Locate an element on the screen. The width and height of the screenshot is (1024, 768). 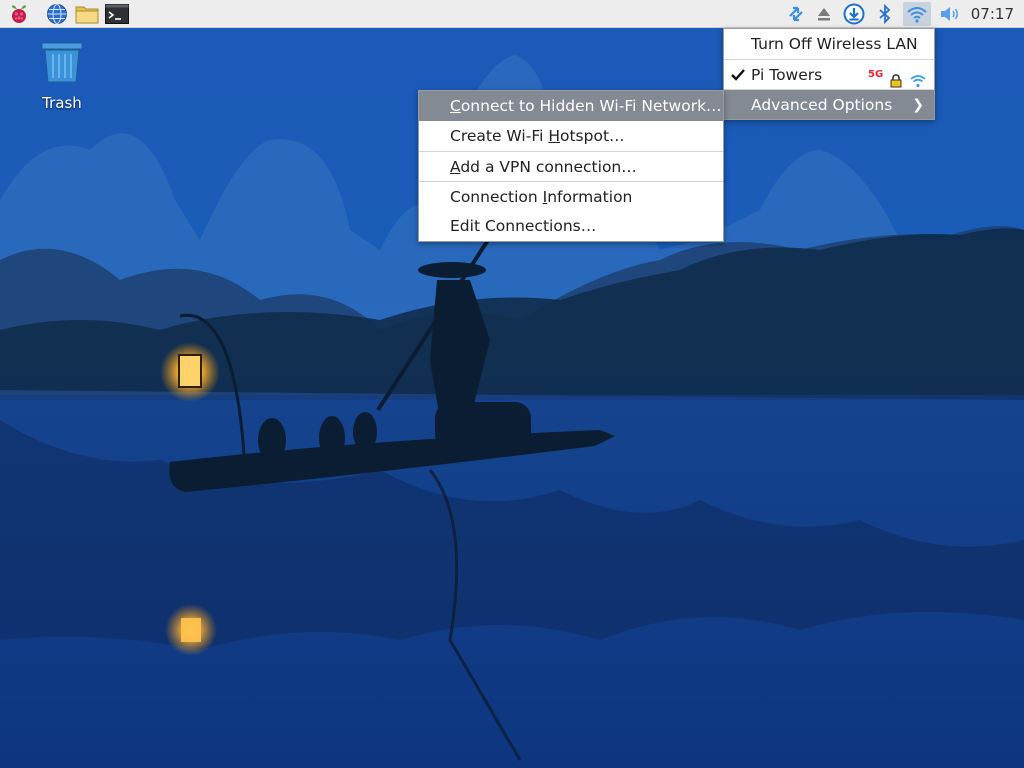
network-transfer-icon is located at coordinates (796, 14).